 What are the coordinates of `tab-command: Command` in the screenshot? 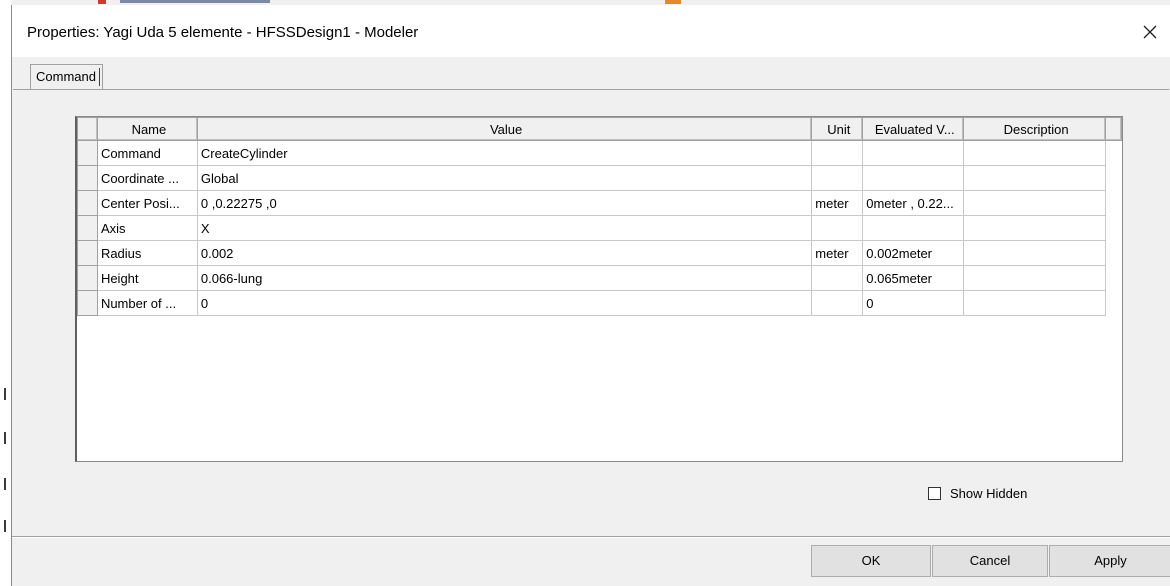 It's located at (66, 77).